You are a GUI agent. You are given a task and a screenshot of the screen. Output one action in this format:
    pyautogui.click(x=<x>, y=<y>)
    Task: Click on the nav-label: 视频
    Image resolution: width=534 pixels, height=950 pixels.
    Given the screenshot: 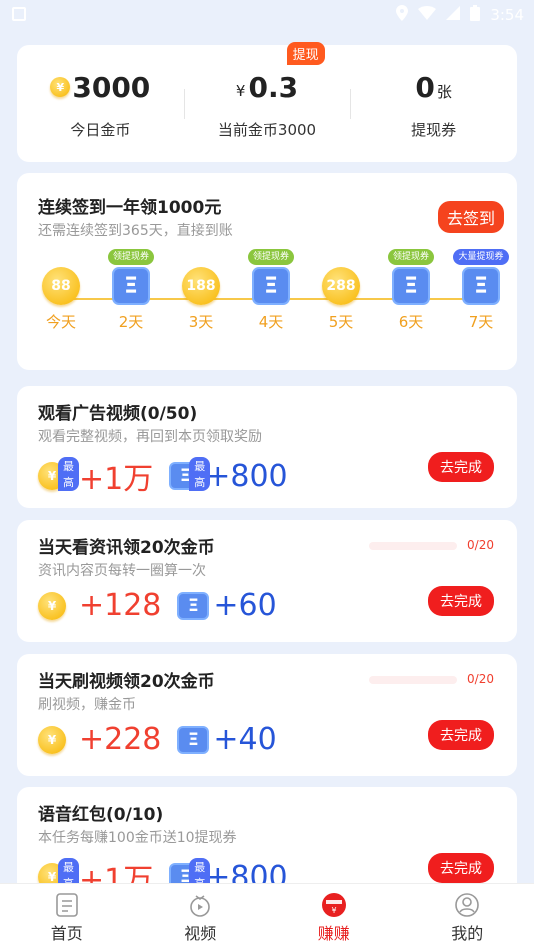 What is the action you would take?
    pyautogui.click(x=200, y=933)
    